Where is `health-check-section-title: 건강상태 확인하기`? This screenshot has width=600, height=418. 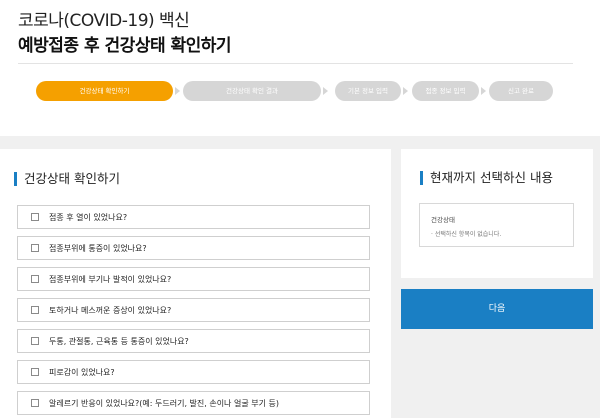
health-check-section-title: 건강상태 확인하기 is located at coordinates (67, 179).